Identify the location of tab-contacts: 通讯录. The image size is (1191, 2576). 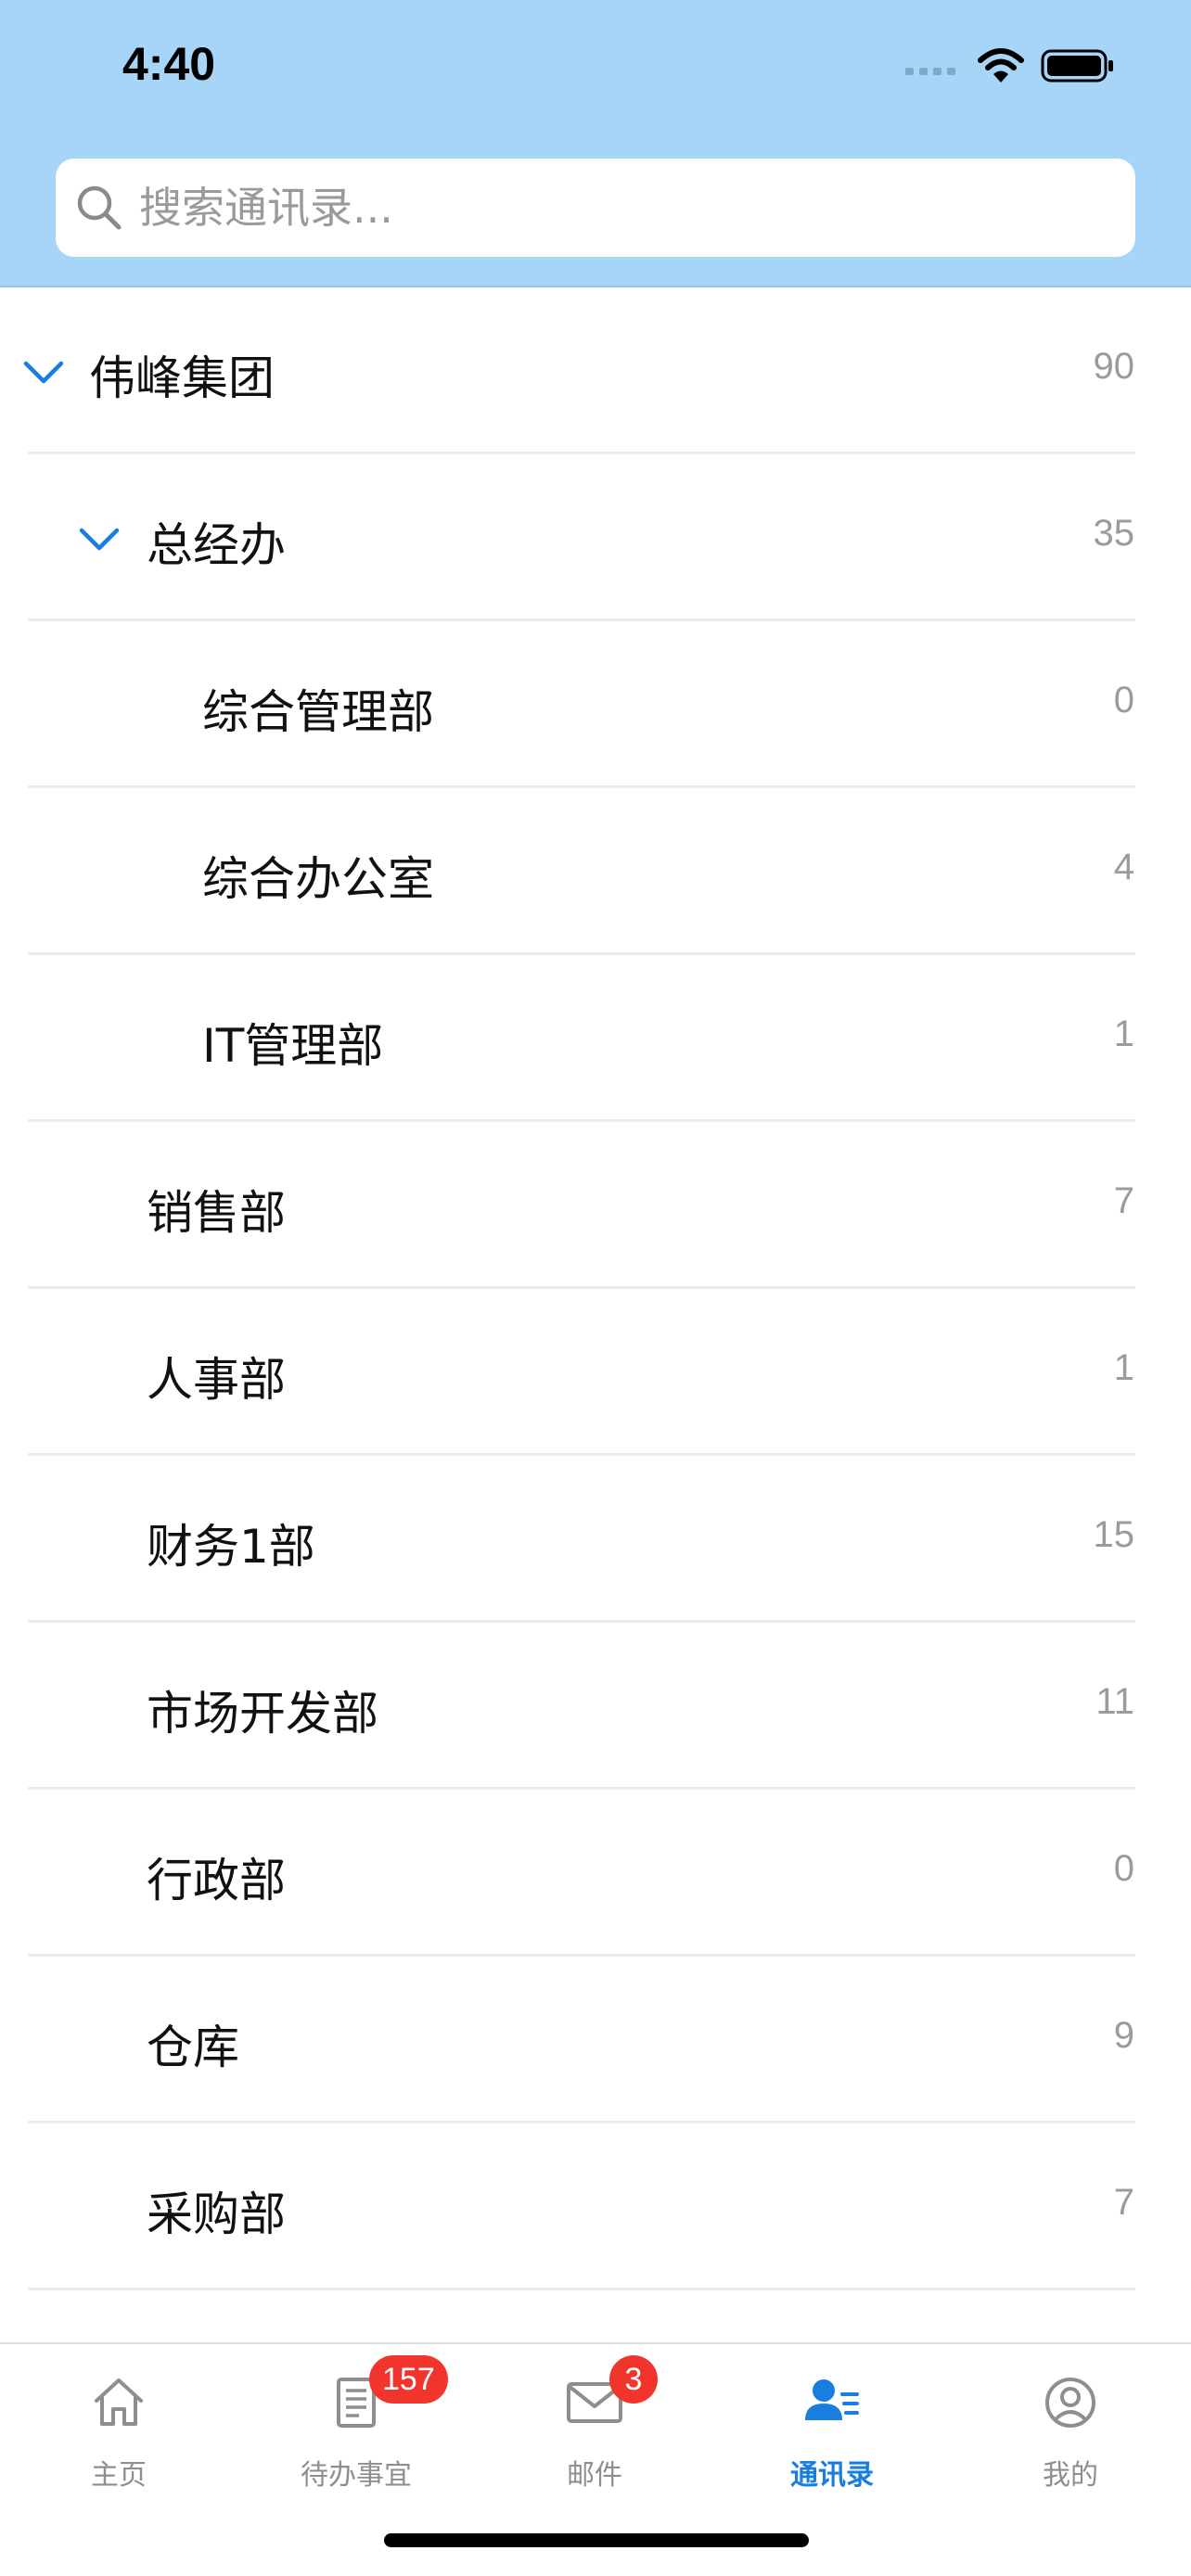
(832, 2427).